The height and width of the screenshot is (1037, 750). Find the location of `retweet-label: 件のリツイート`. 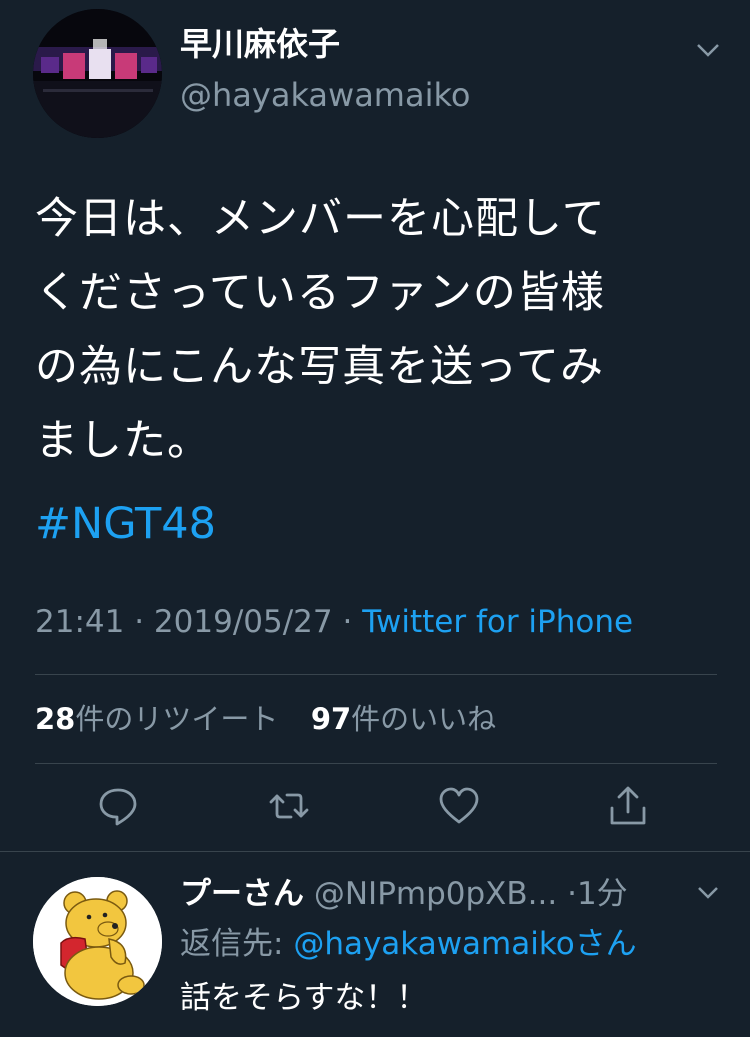

retweet-label: 件のリツイート is located at coordinates (177, 719).